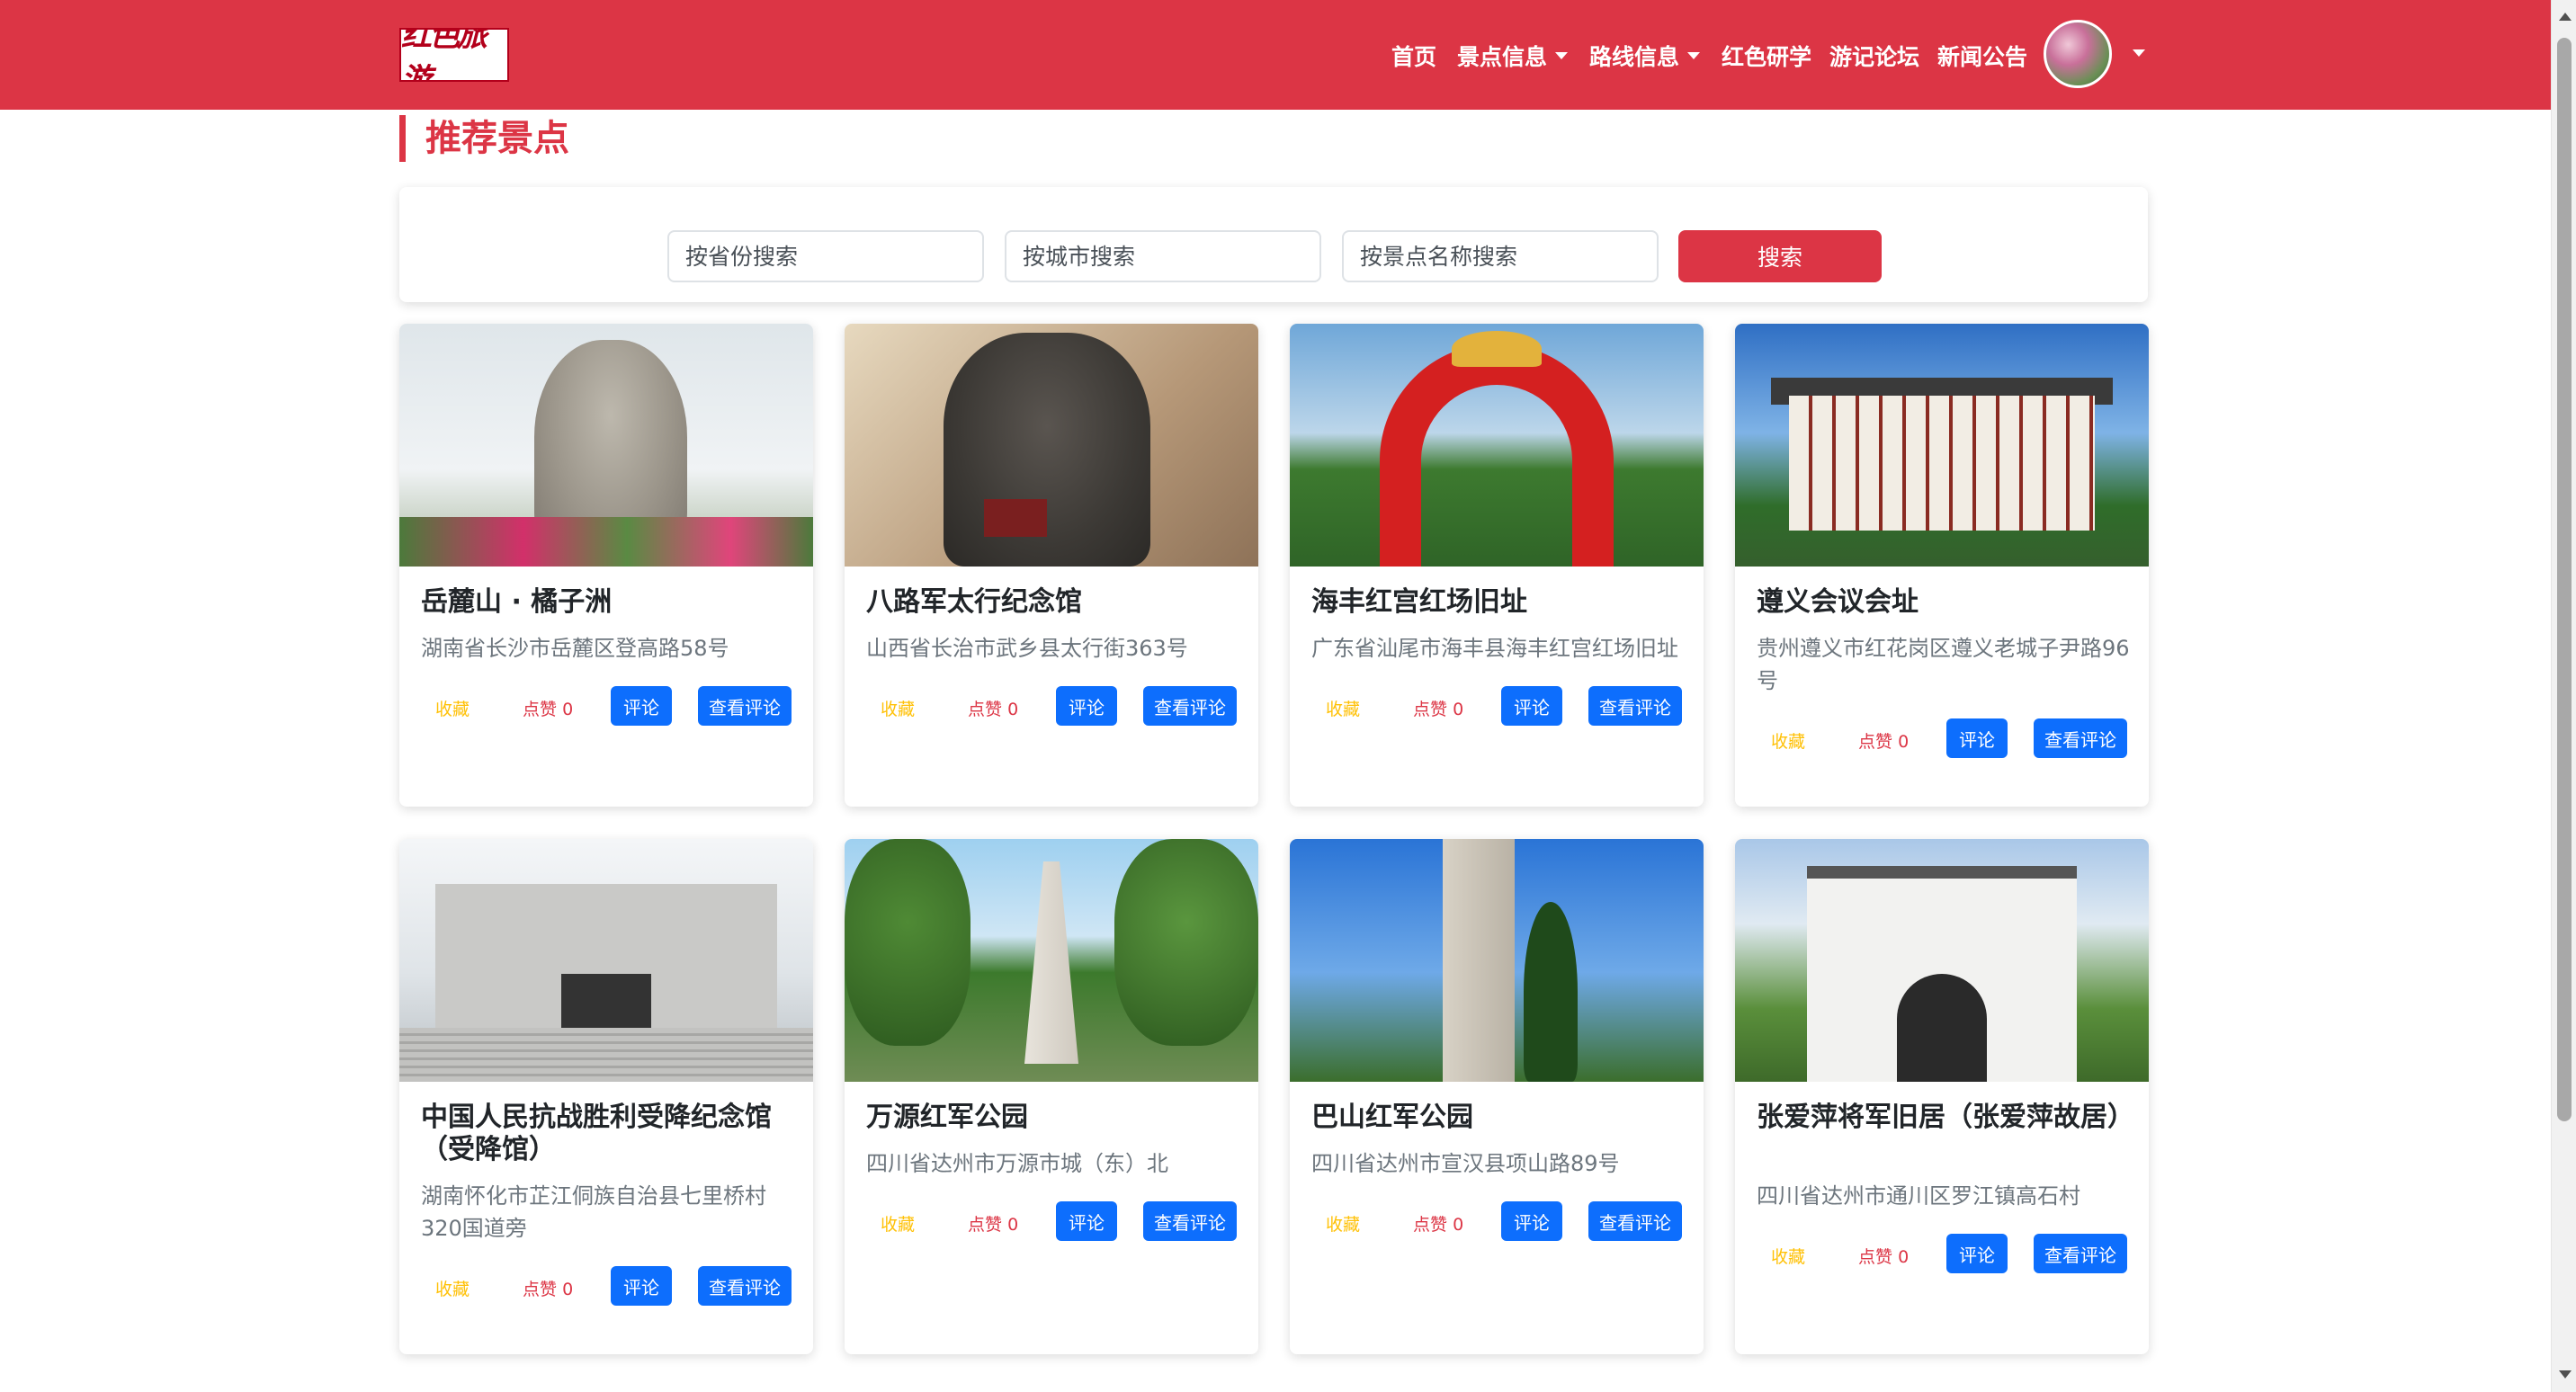 The height and width of the screenshot is (1392, 2576). What do you see at coordinates (1945, 1118) in the screenshot?
I see `attraction-name: 张爱萍将军旧居（张爱萍故居）` at bounding box center [1945, 1118].